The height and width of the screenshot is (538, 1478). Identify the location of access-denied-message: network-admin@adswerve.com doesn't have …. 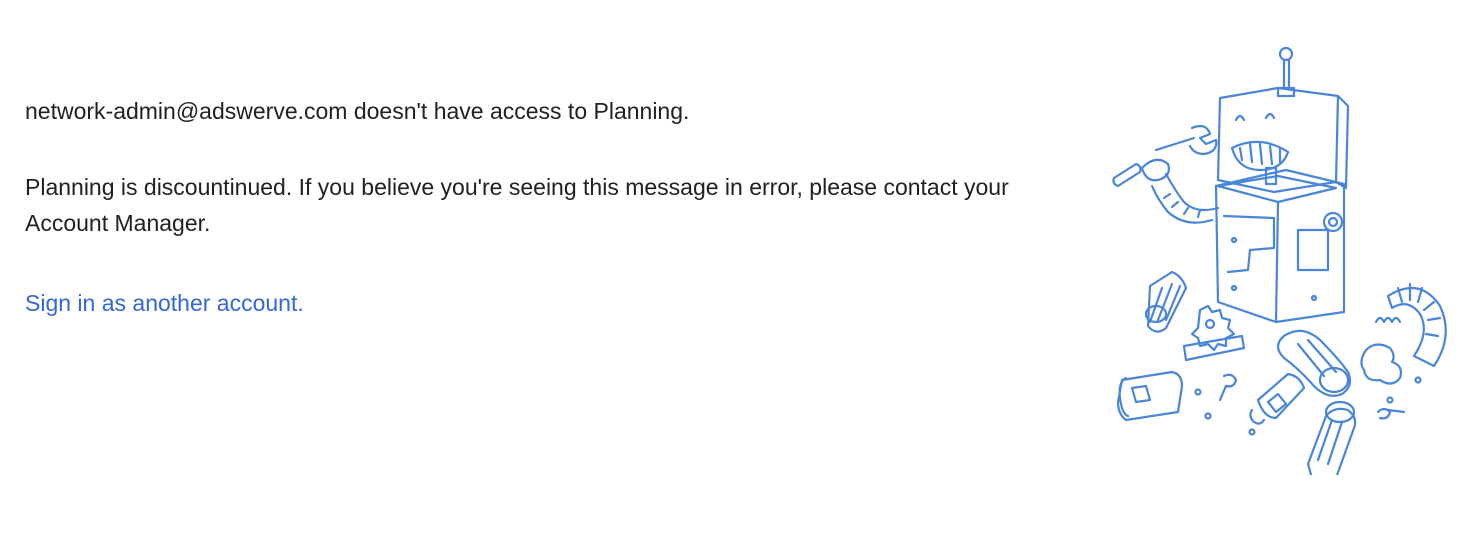
(357, 111).